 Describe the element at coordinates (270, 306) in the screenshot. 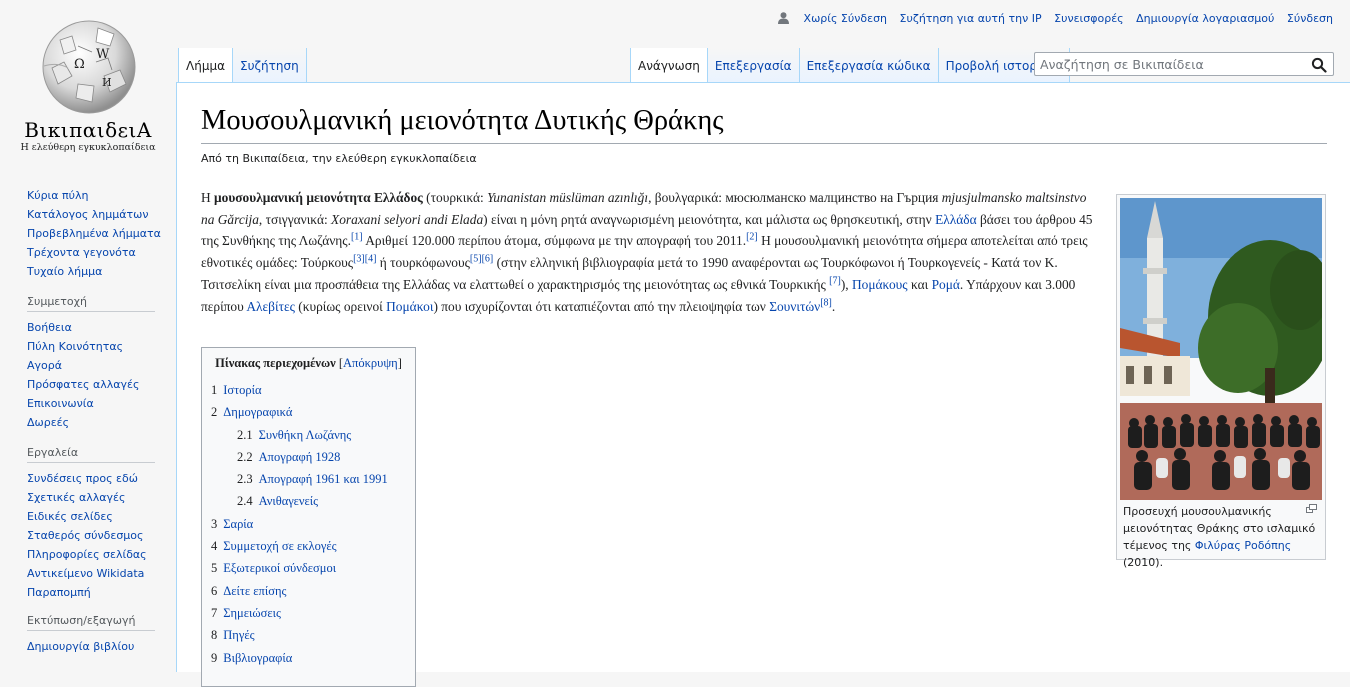

I see `link-alevis: Αλεβίτες` at that location.